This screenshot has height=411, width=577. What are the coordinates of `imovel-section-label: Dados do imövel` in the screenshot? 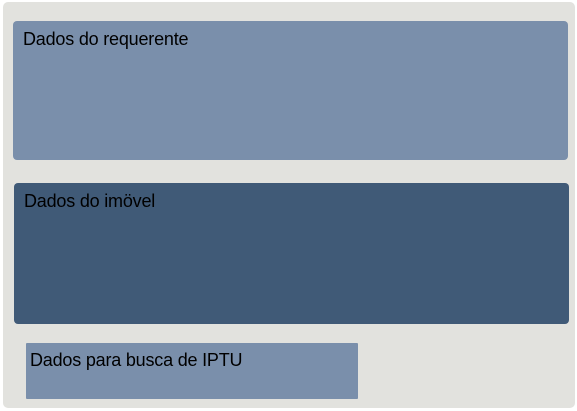 It's located at (90, 201).